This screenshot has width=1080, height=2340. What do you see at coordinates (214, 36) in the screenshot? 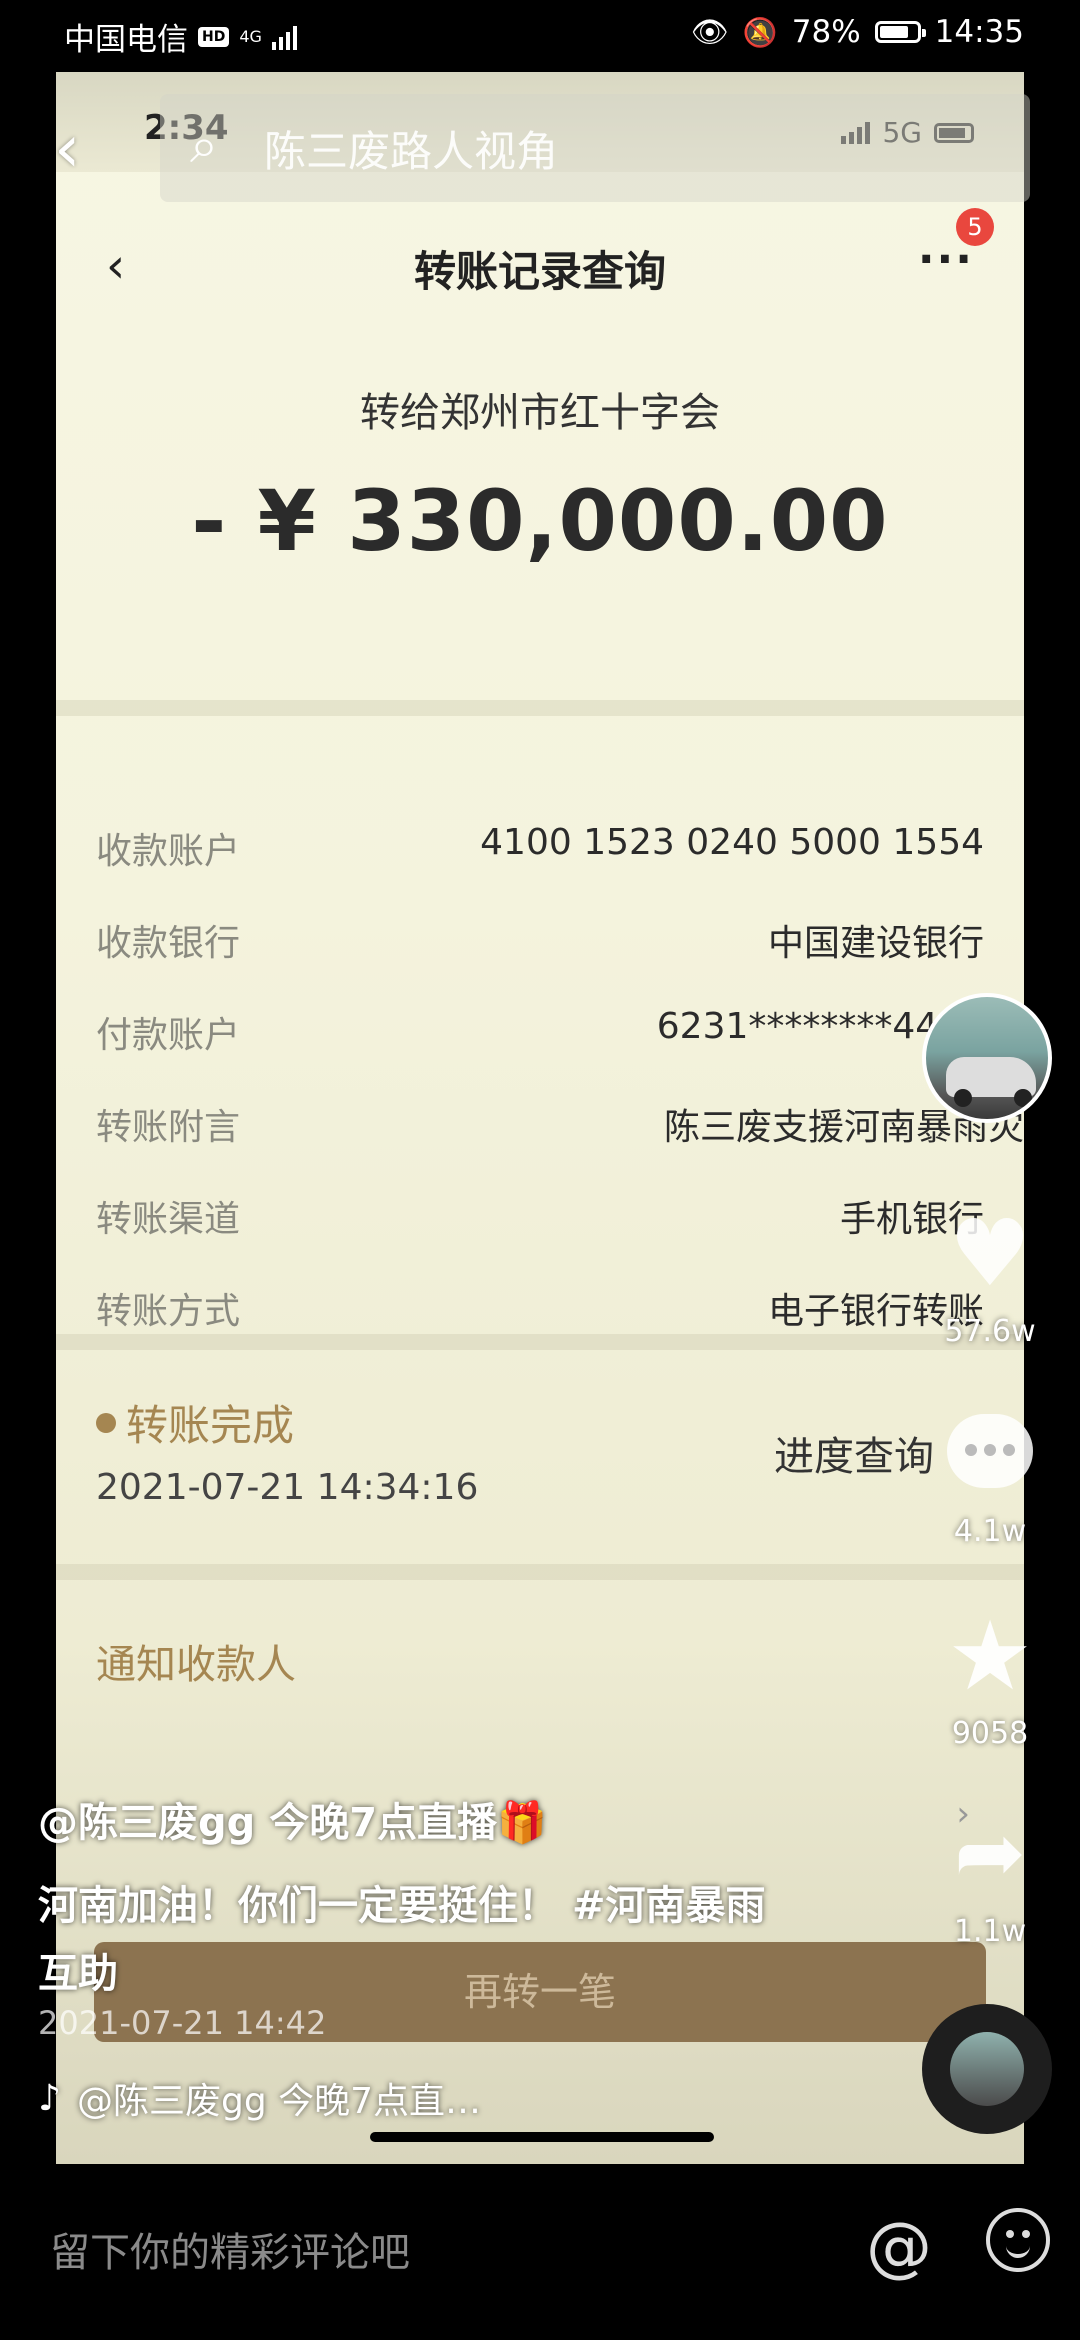
I see `hd-badge: HD` at bounding box center [214, 36].